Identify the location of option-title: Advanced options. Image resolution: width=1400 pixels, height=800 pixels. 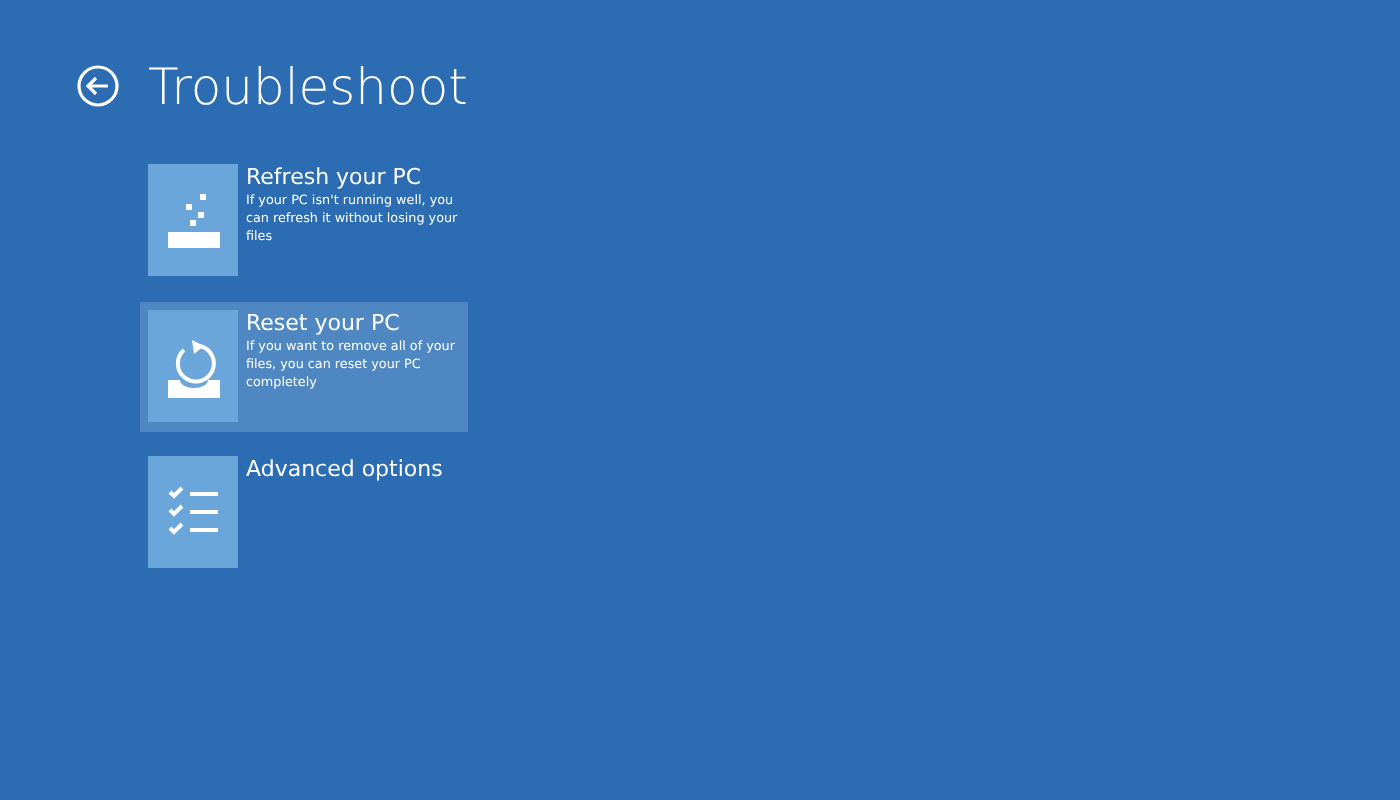
(344, 469).